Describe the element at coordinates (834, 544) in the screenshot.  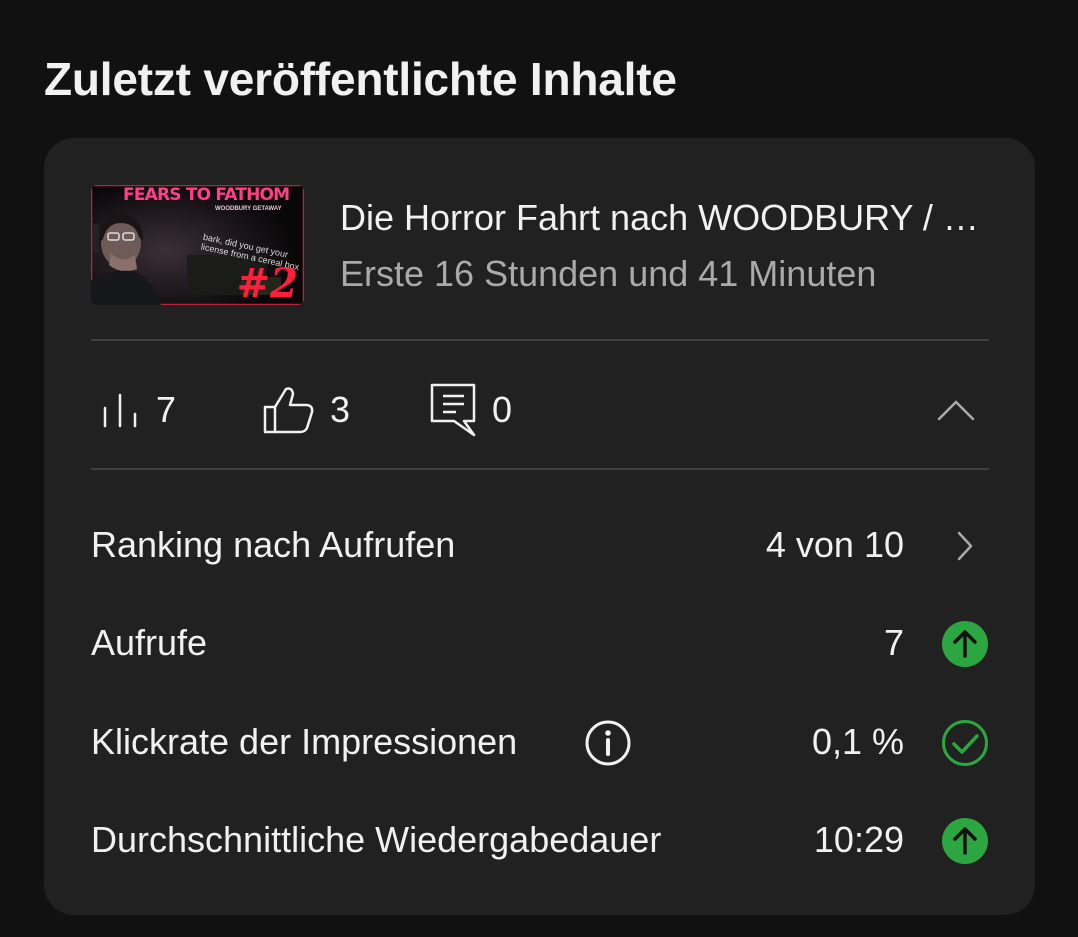
I see `metric-value: 4 von 10` at that location.